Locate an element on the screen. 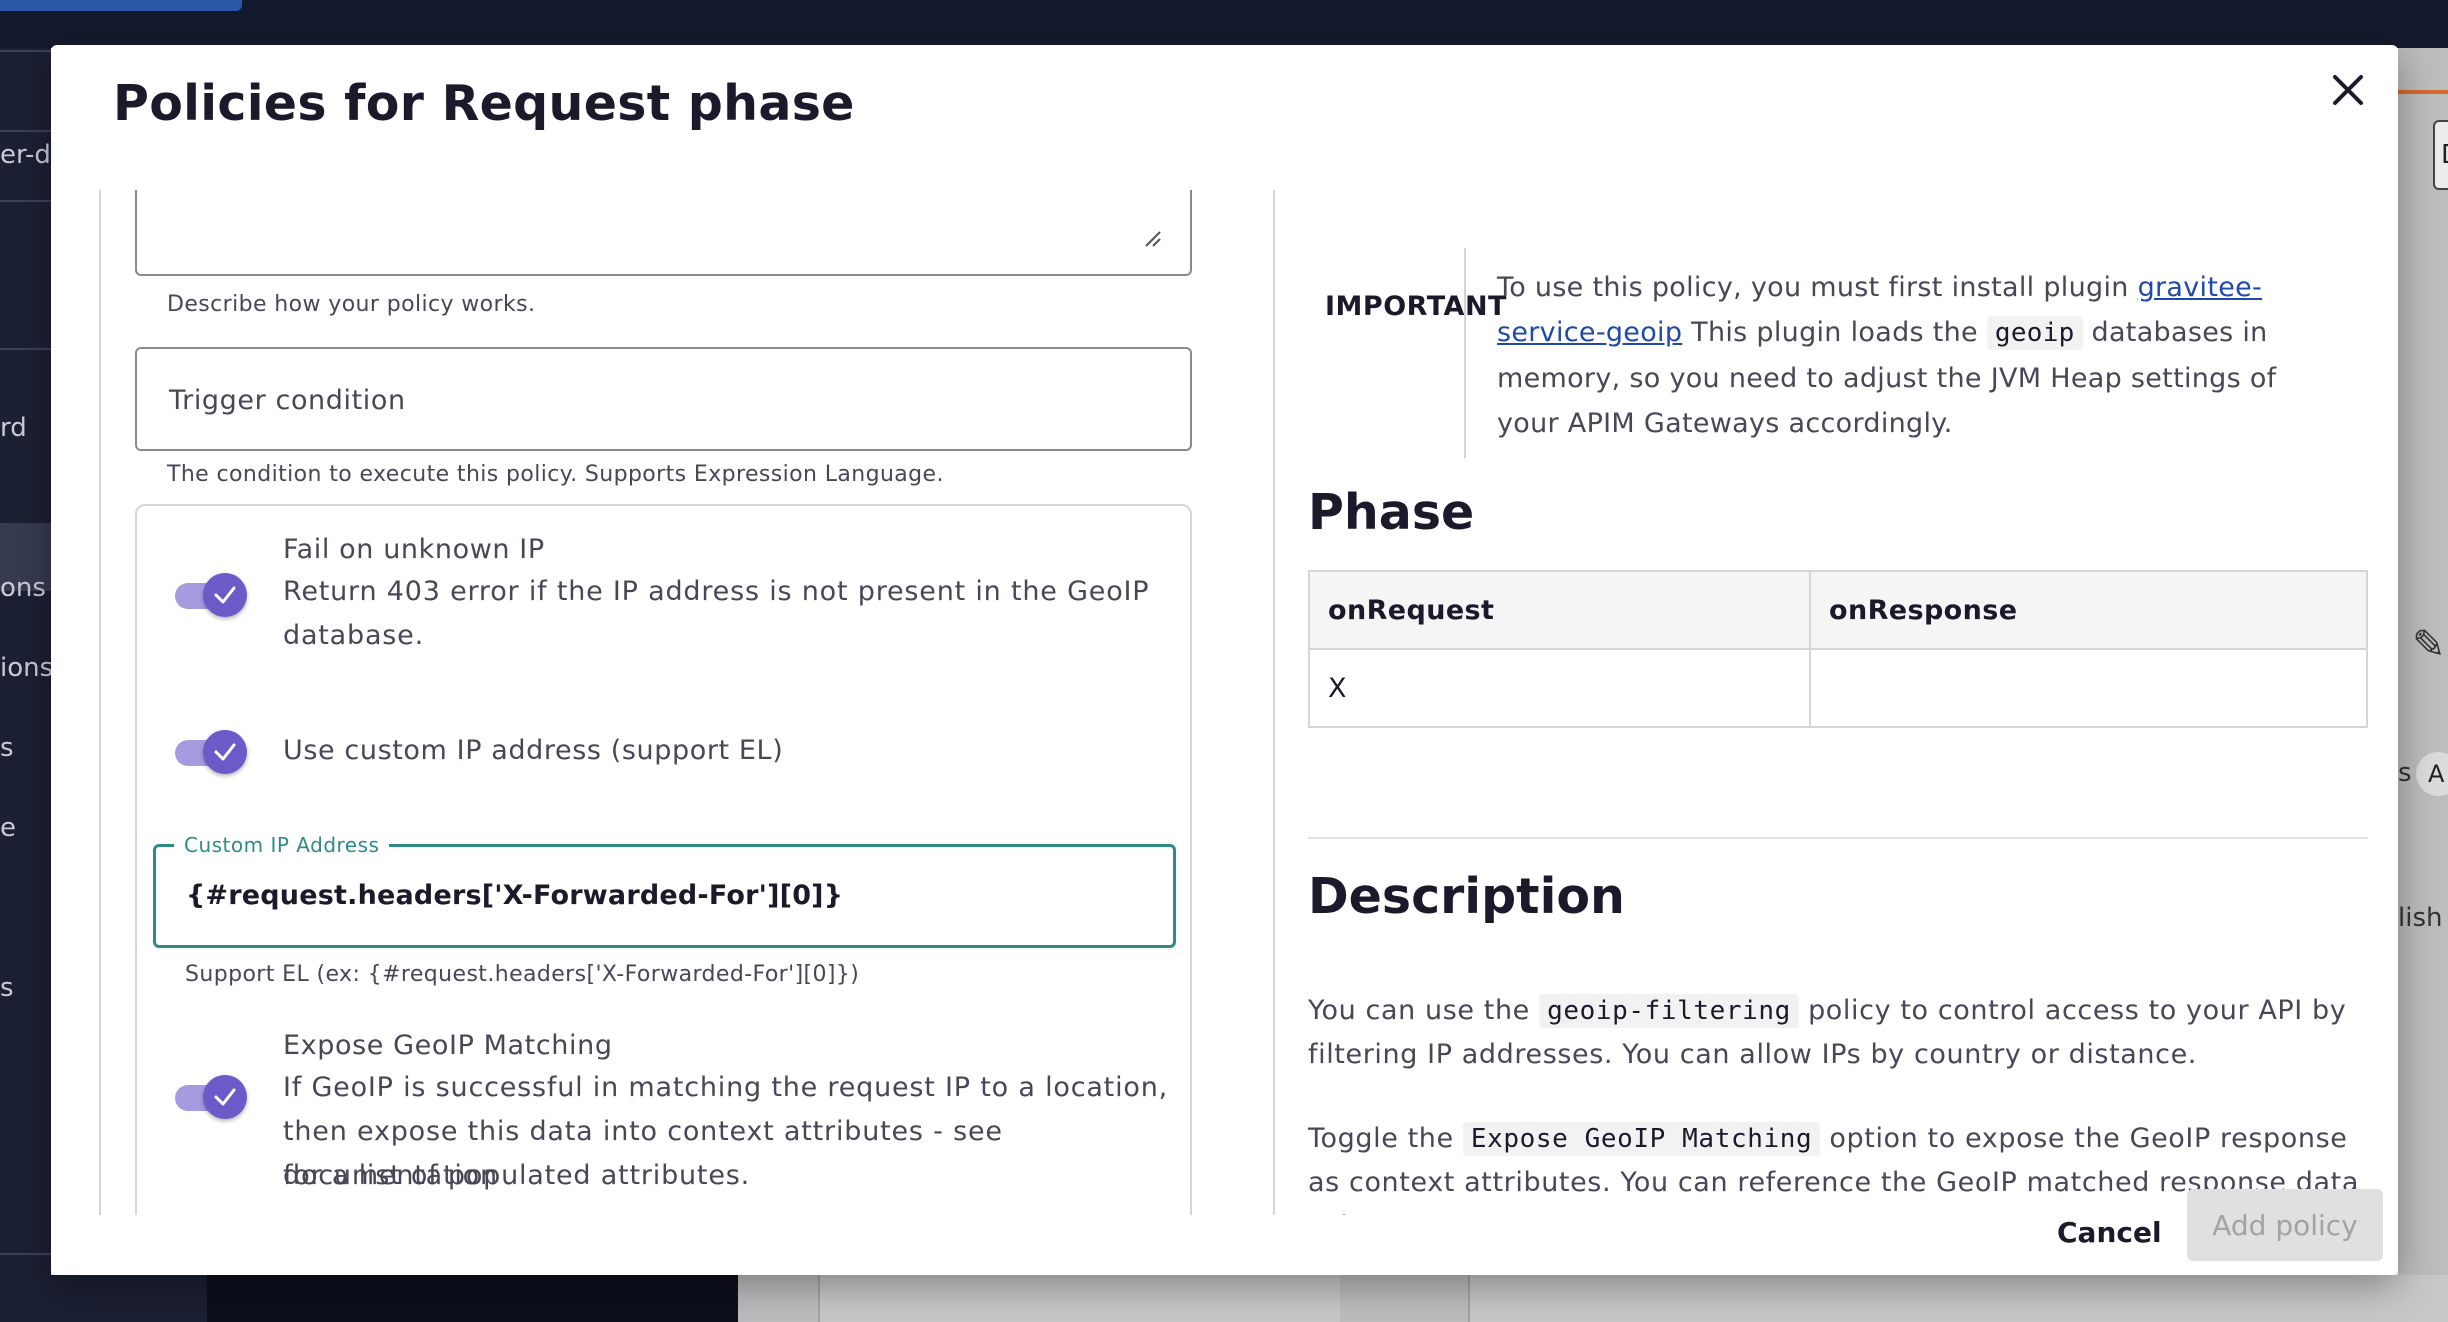  app-content-right: D ✎ s A lish is located at coordinates (2423, 661).